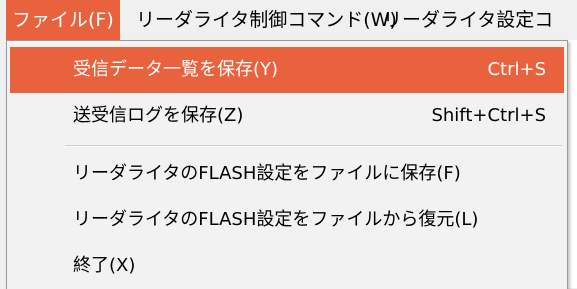 Image resolution: width=577 pixels, height=289 pixels. Describe the element at coordinates (572, 164) in the screenshot. I see `window-background` at that location.